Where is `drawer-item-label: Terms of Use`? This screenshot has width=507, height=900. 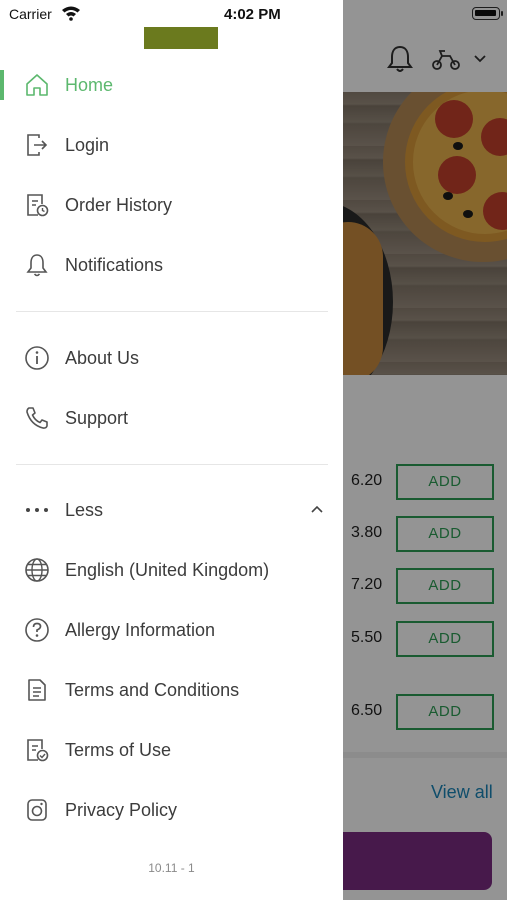
drawer-item-label: Terms of Use is located at coordinates (118, 750).